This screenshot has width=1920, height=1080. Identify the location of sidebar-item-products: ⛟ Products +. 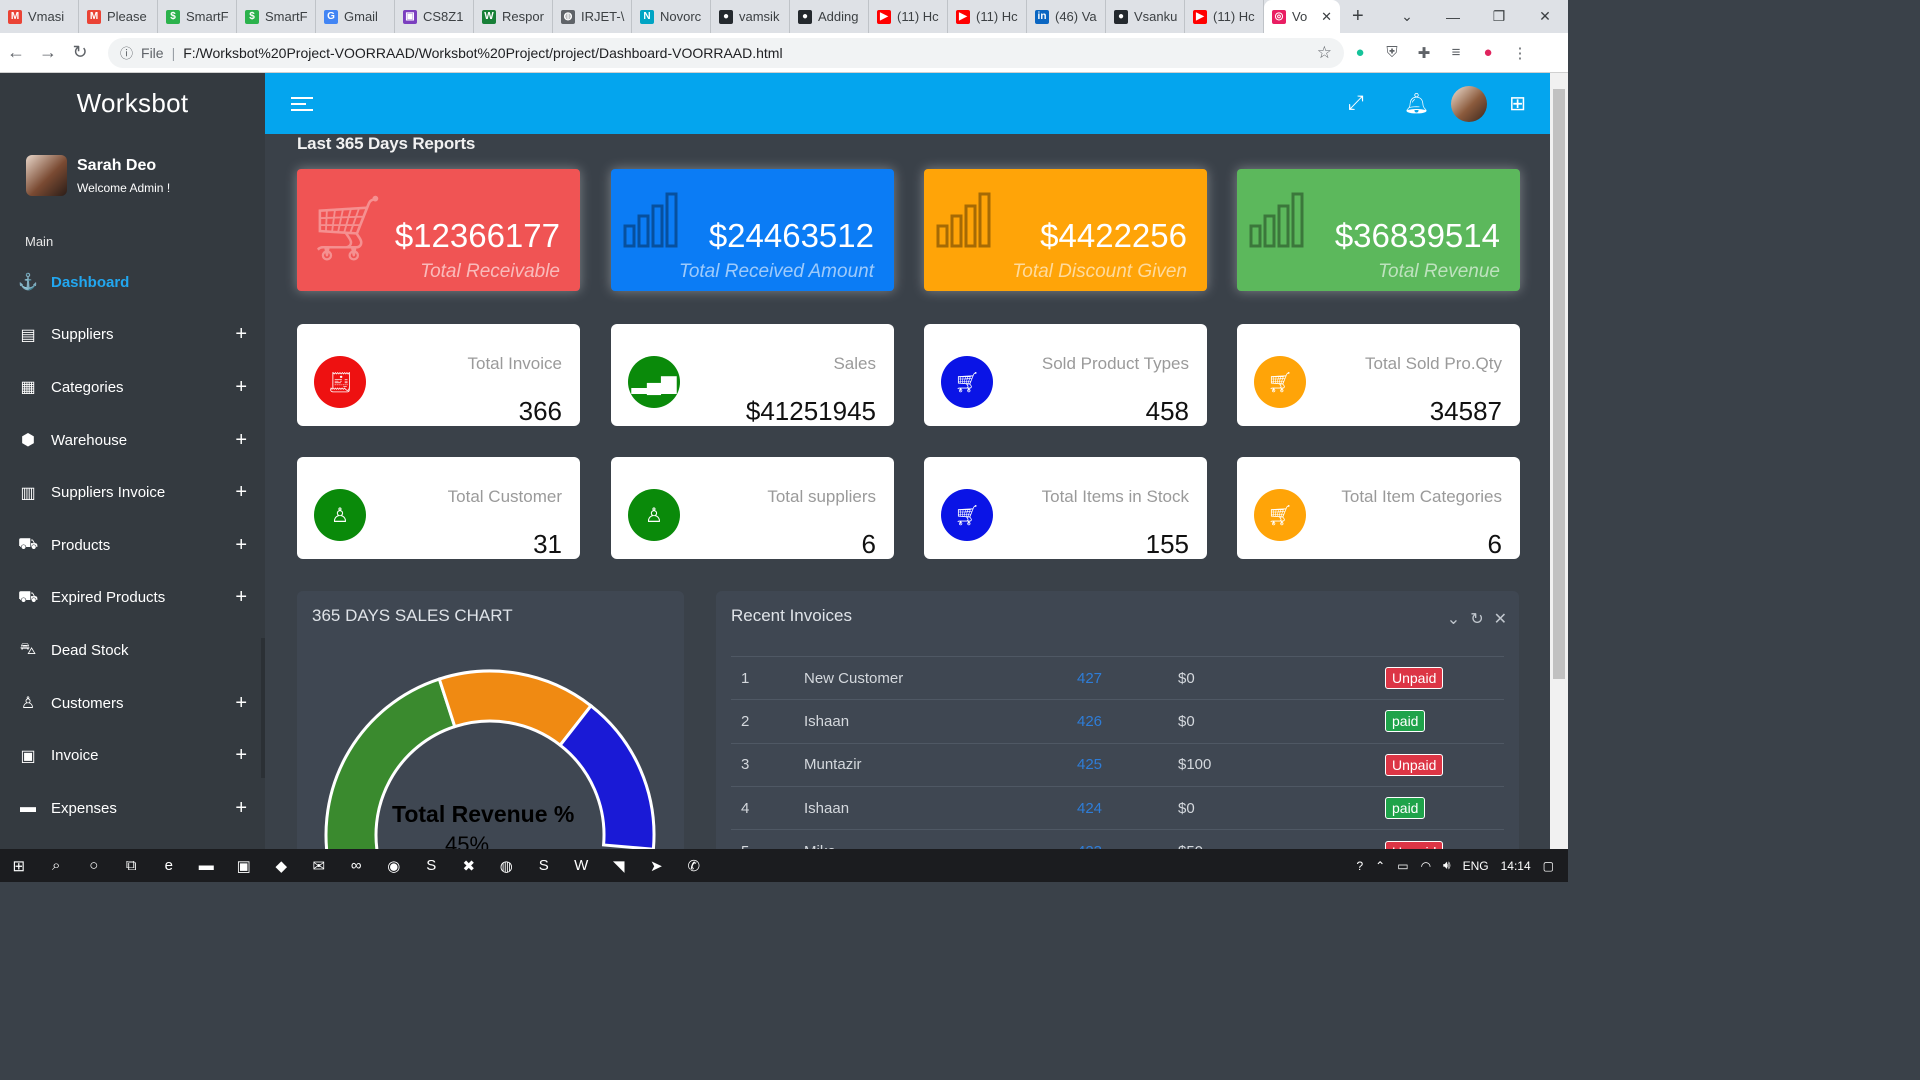
(132, 545).